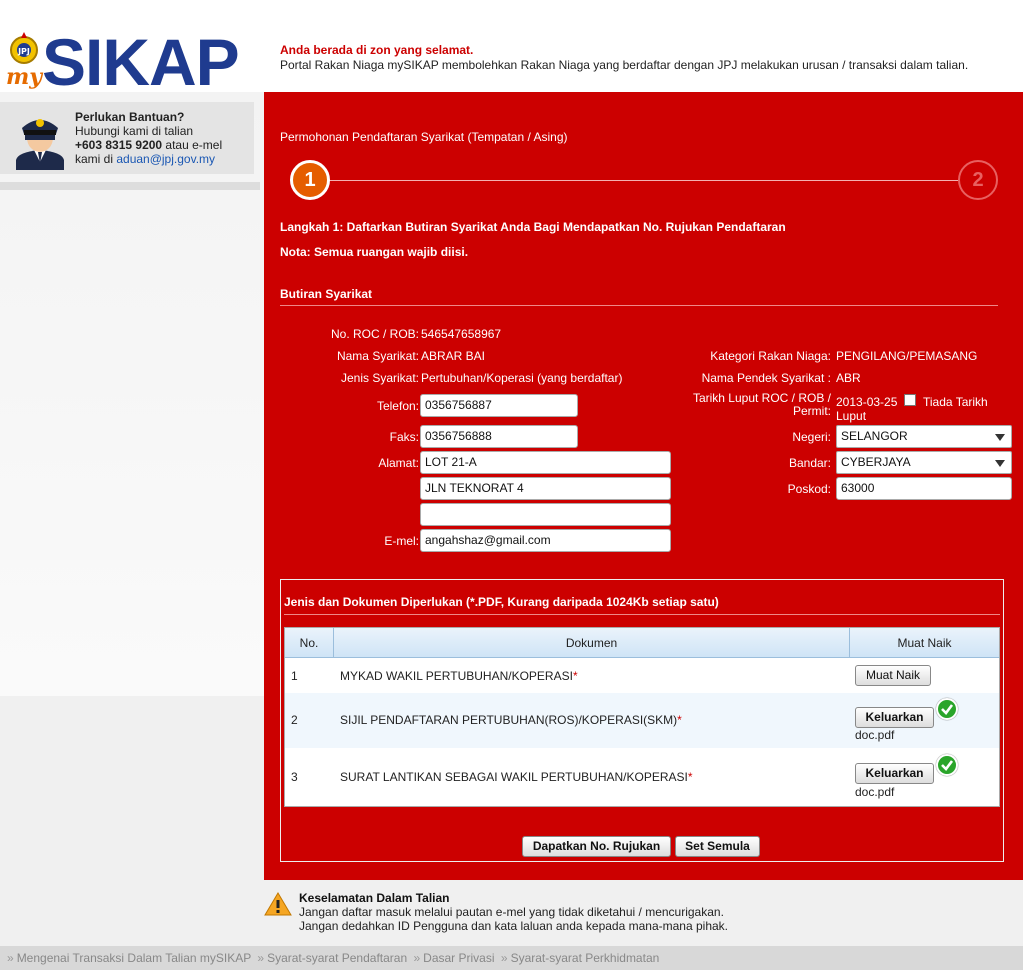  Describe the element at coordinates (924, 436) in the screenshot. I see `state-select: SELANGOR` at that location.